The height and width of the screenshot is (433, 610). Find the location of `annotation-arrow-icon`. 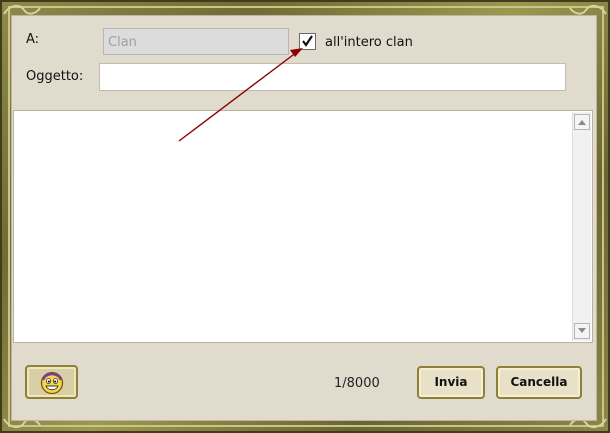

annotation-arrow-icon is located at coordinates (240, 95).